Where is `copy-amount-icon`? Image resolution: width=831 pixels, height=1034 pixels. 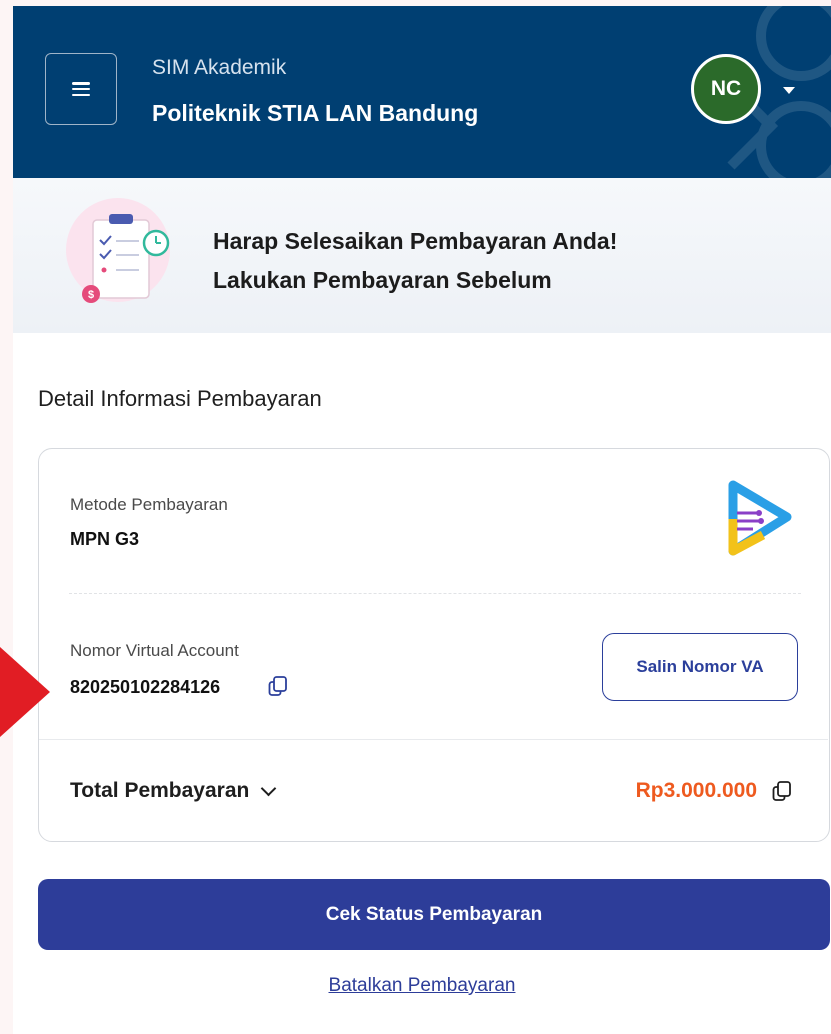
copy-amount-icon is located at coordinates (782, 791).